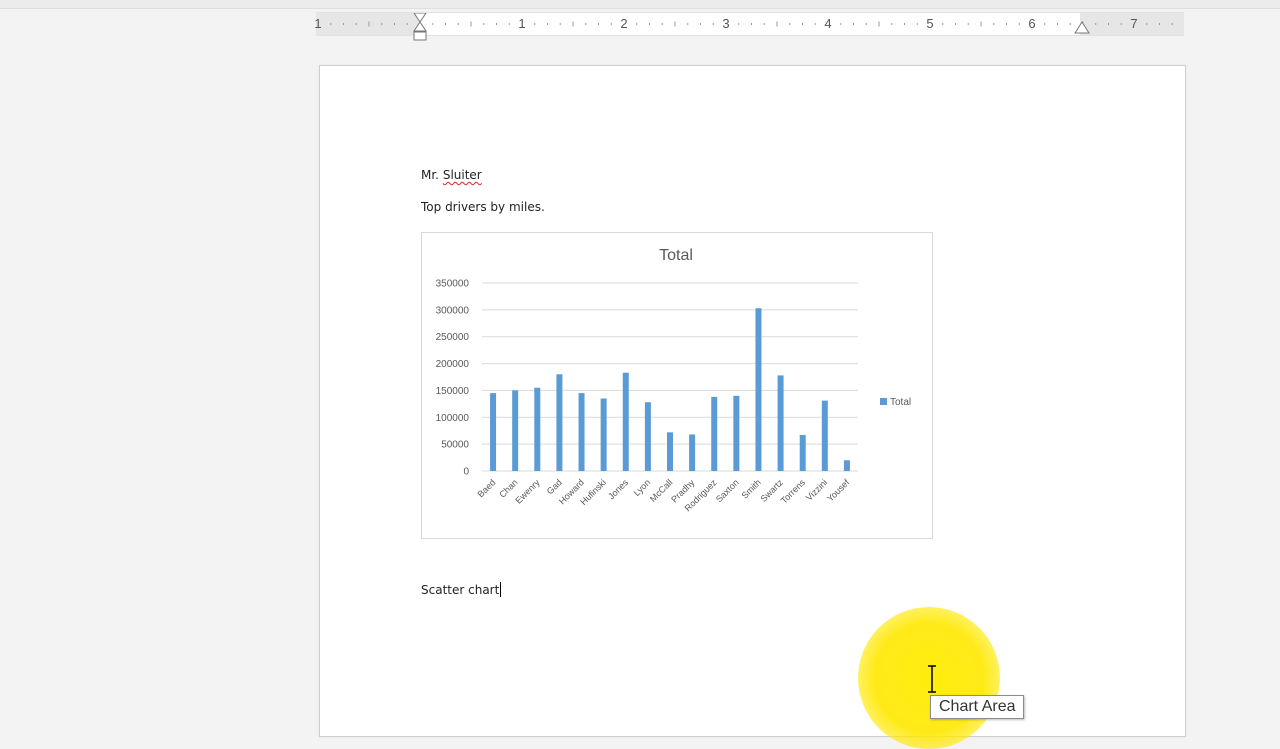 The image size is (1280, 749). Describe the element at coordinates (1082, 28) in the screenshot. I see `right-indent-marker-icon` at that location.